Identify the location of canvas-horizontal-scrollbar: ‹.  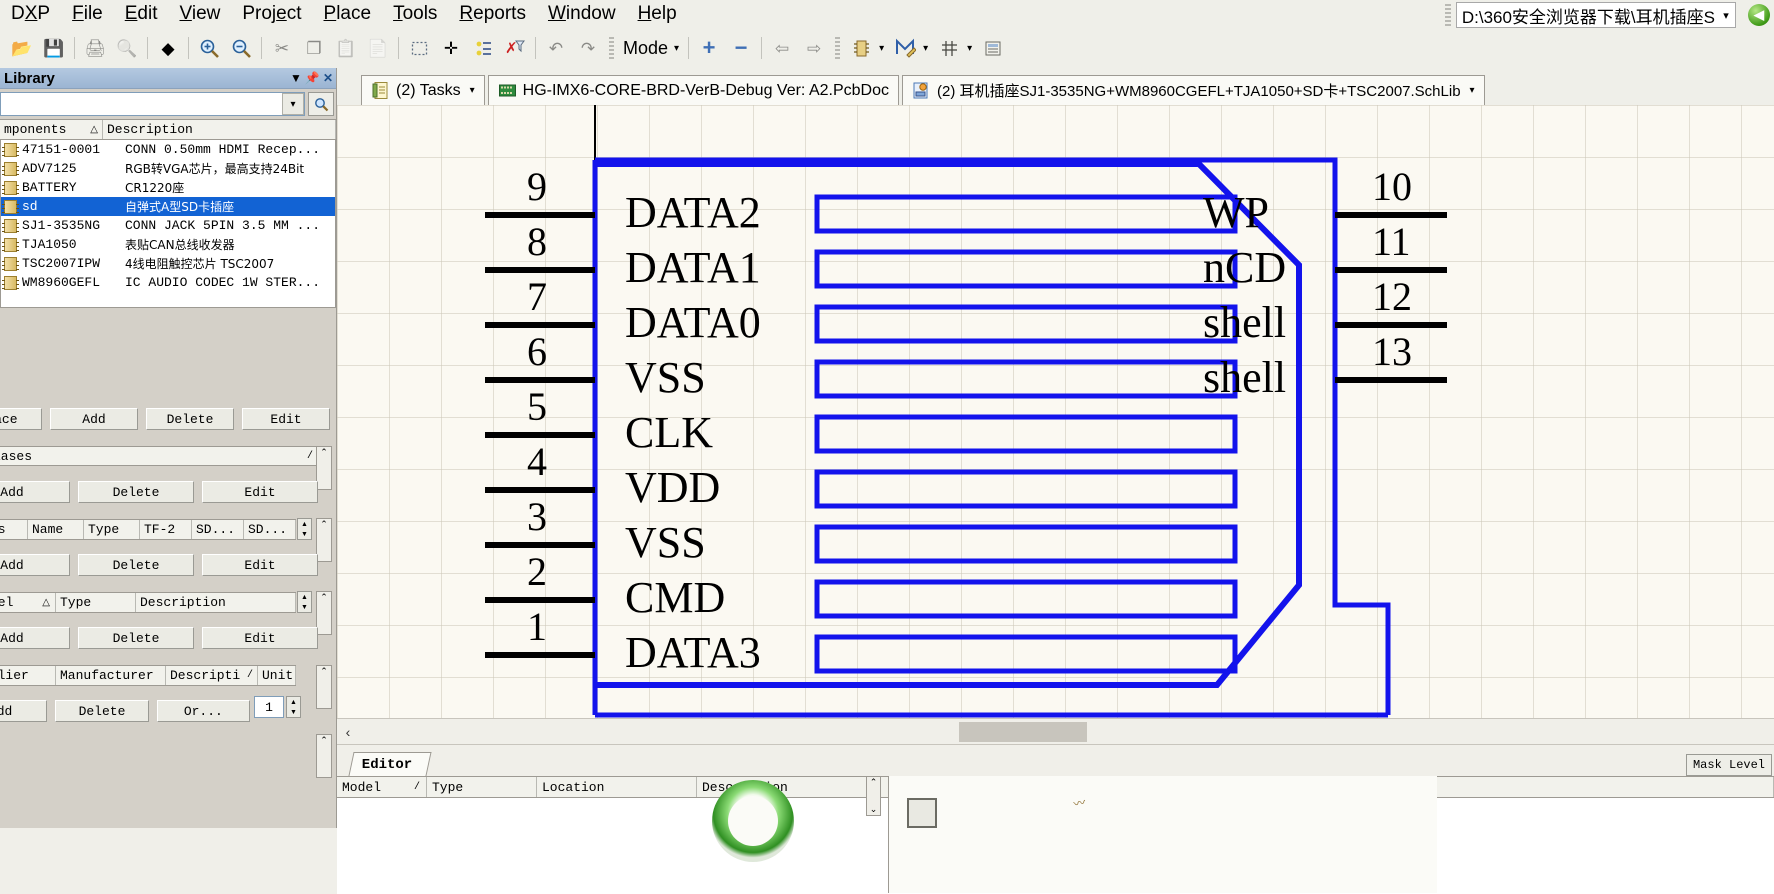
(1055, 731).